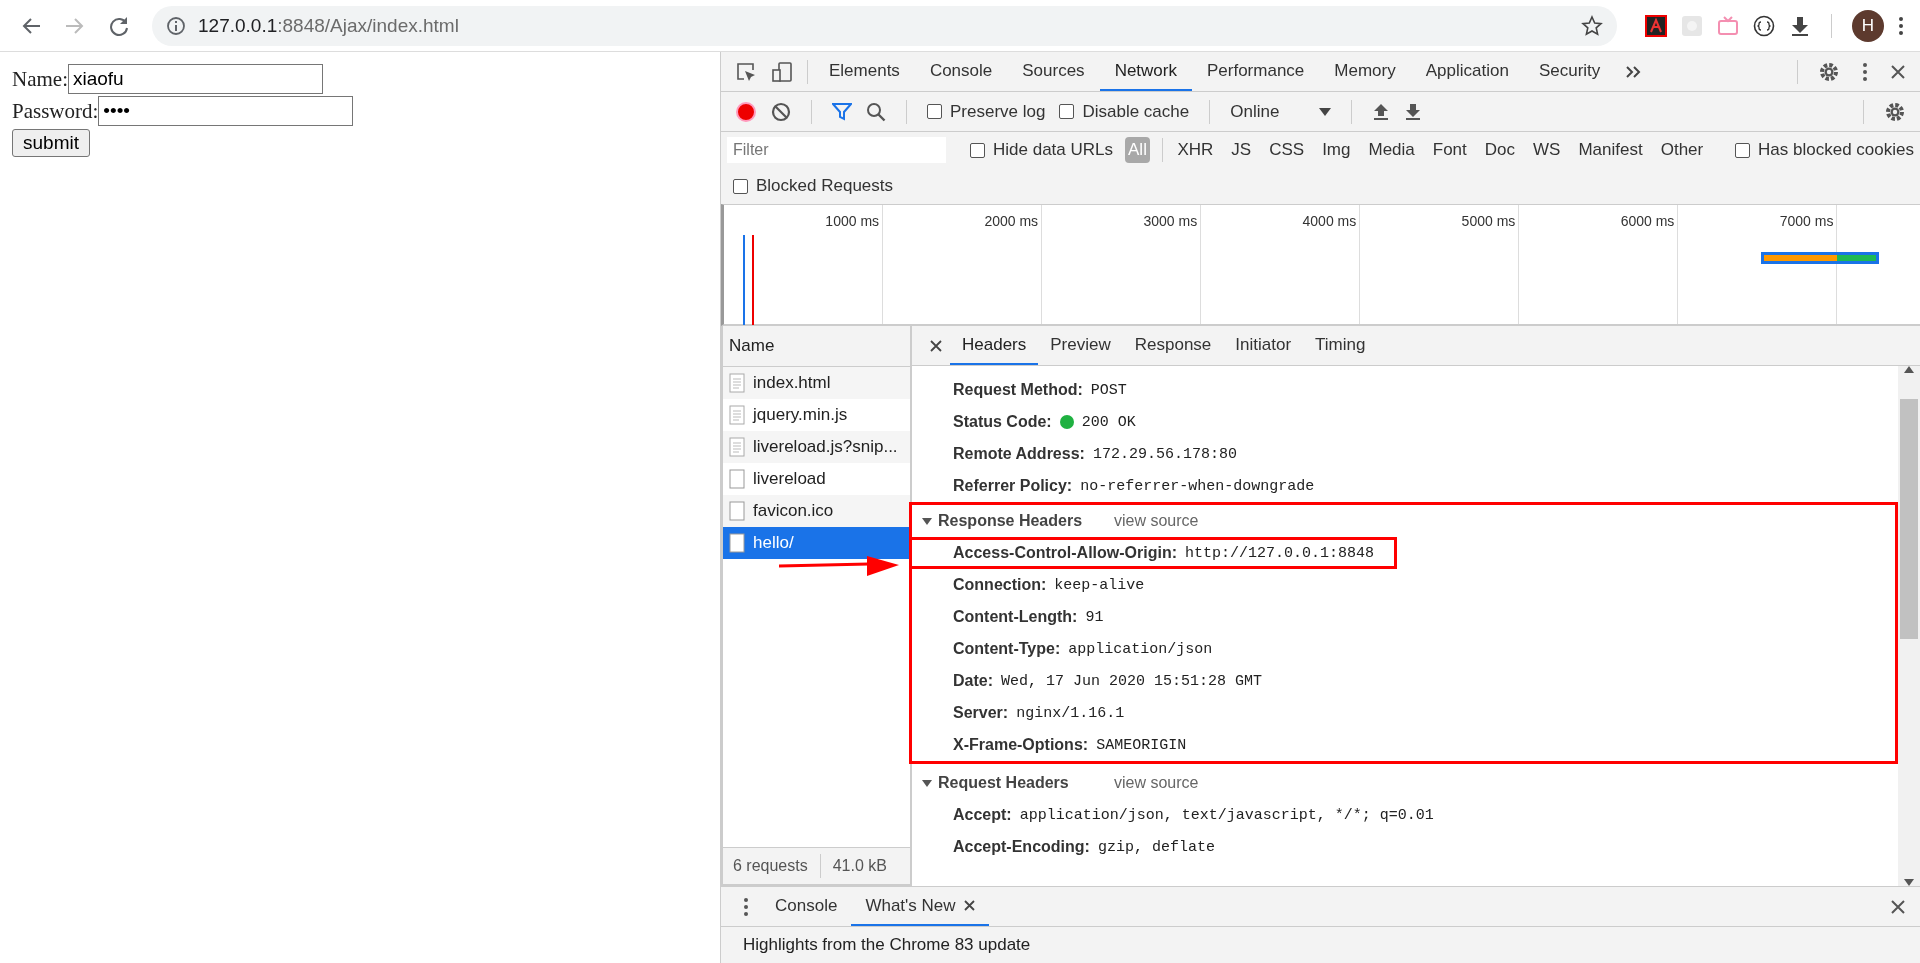 This screenshot has width=1920, height=963. I want to click on type-filter: XHR, so click(1195, 150).